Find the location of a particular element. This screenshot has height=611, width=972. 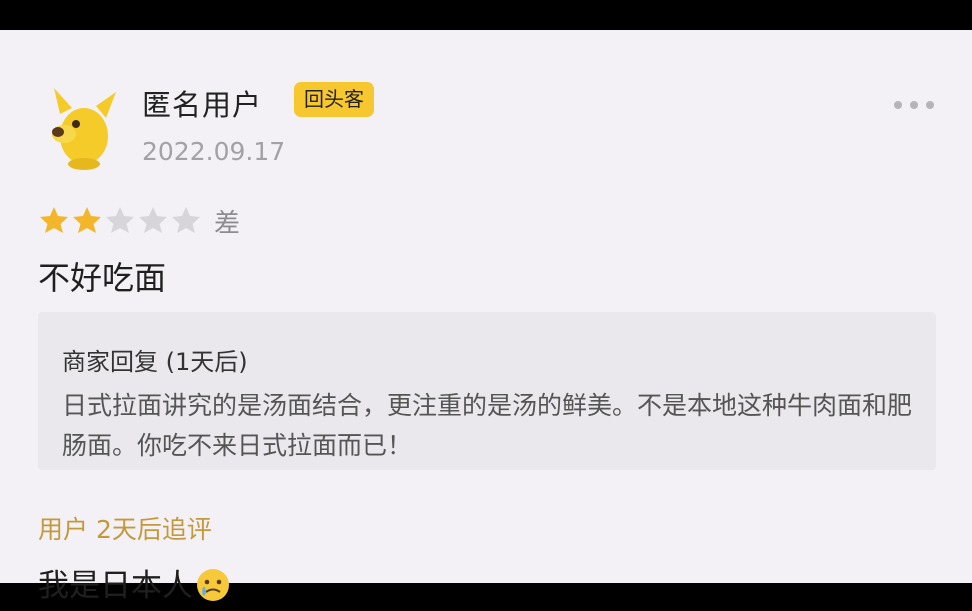

dog-mascot-icon is located at coordinates (84, 127).